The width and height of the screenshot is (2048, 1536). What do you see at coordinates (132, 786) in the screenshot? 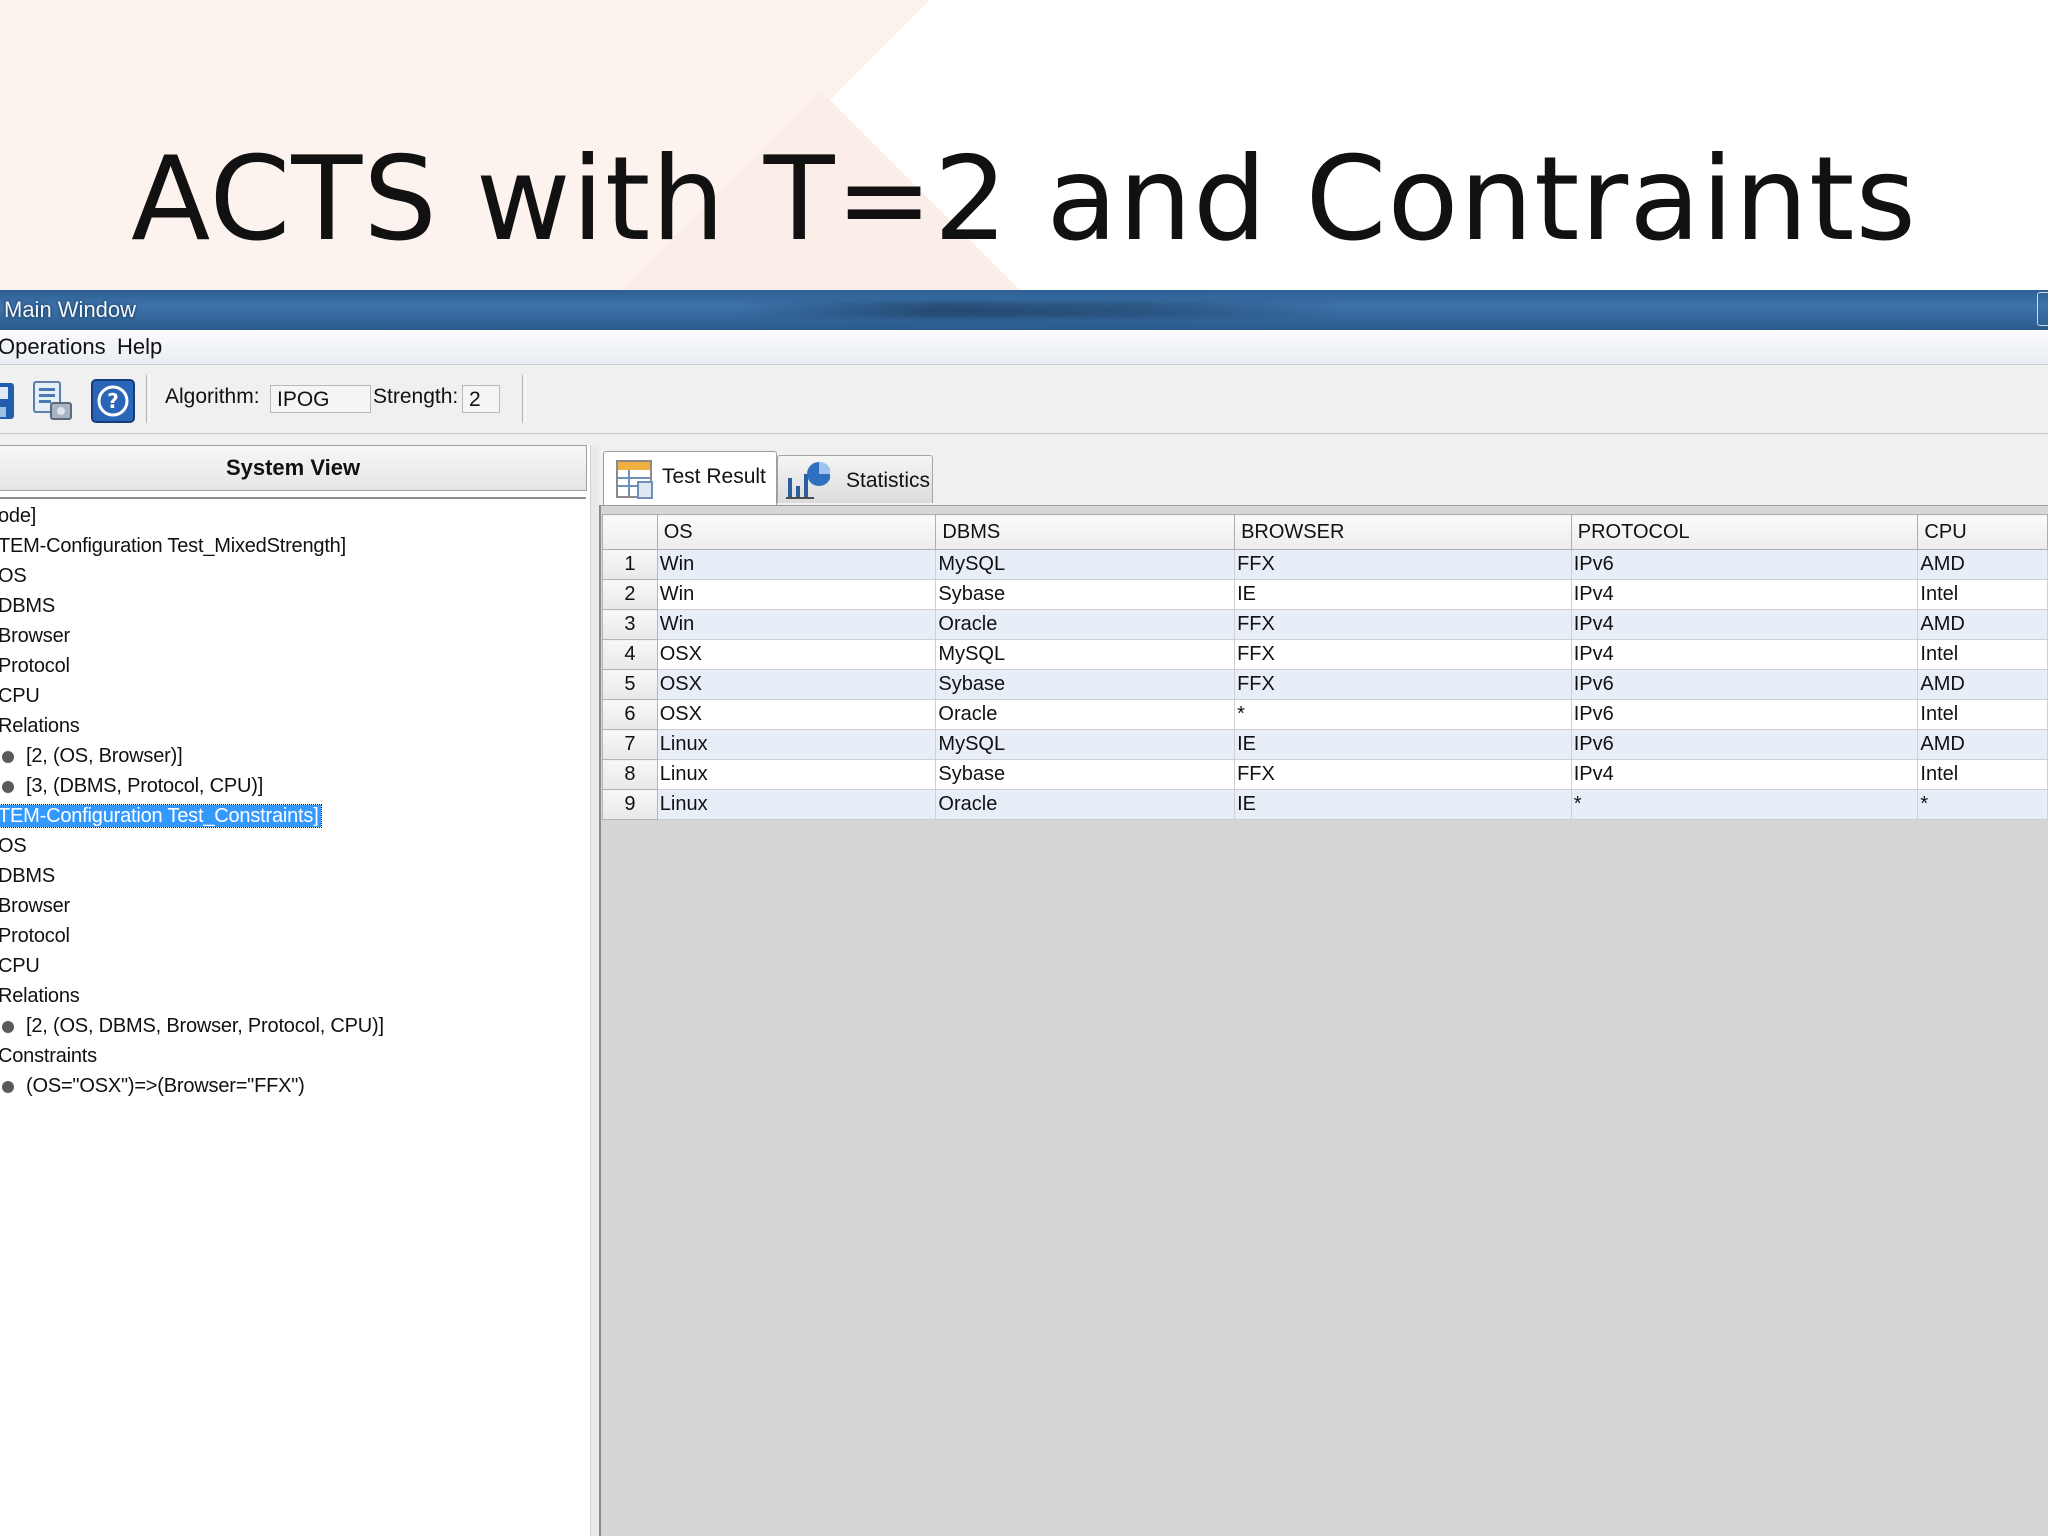
I see `tree-item: [3, (DBMS, Protocol, CPU)]` at bounding box center [132, 786].